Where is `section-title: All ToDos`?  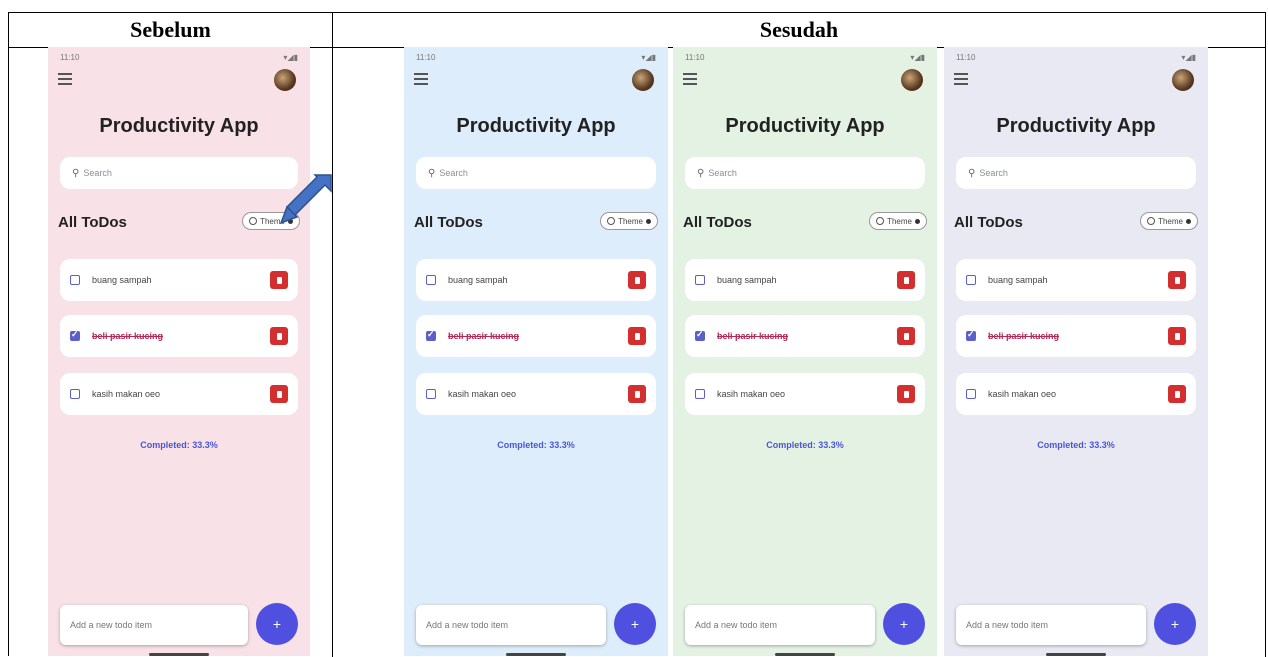
section-title: All ToDos is located at coordinates (92, 222).